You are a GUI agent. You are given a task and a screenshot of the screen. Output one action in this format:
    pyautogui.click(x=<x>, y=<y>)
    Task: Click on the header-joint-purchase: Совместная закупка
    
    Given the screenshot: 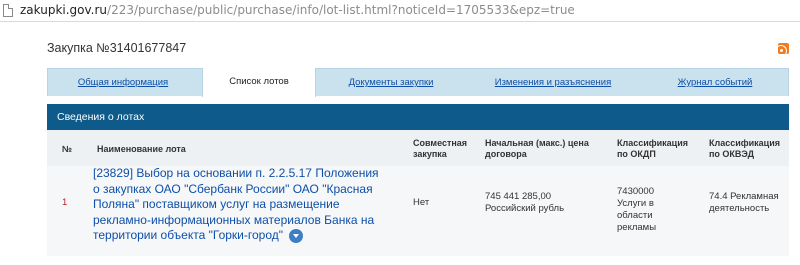 What is the action you would take?
    pyautogui.click(x=440, y=148)
    